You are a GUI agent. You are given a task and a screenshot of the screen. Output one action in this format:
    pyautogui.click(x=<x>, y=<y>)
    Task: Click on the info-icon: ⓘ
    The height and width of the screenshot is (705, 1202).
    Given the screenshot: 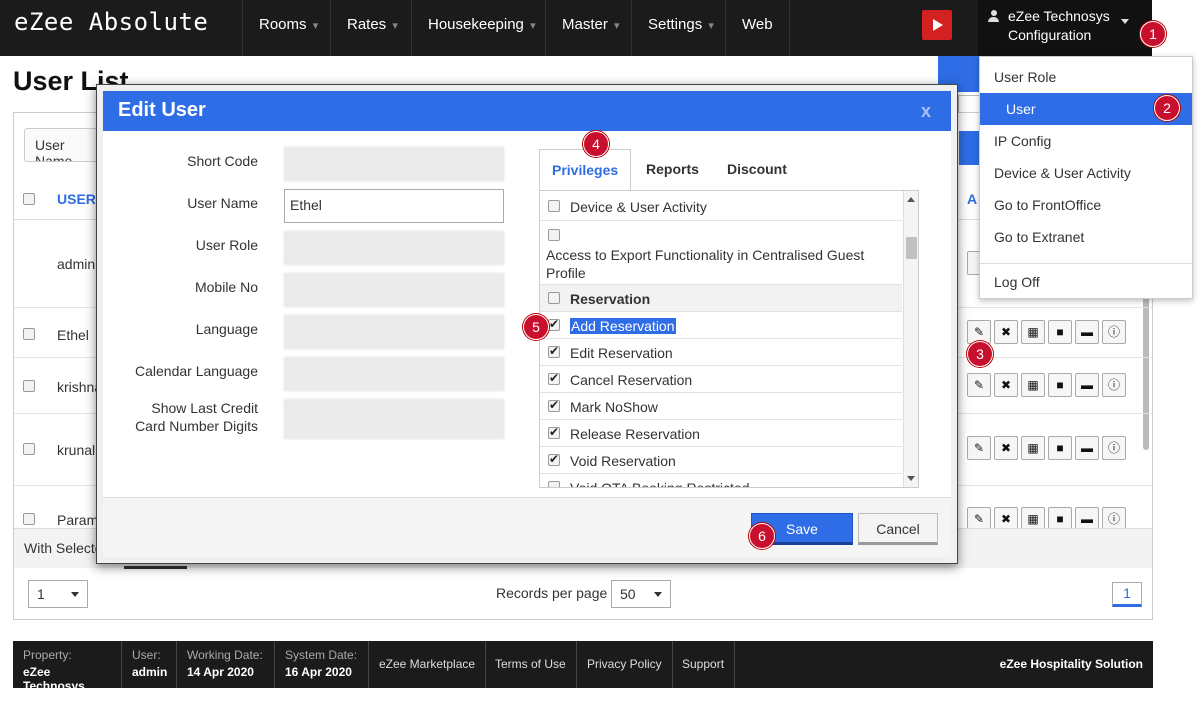 What is the action you would take?
    pyautogui.click(x=1113, y=332)
    